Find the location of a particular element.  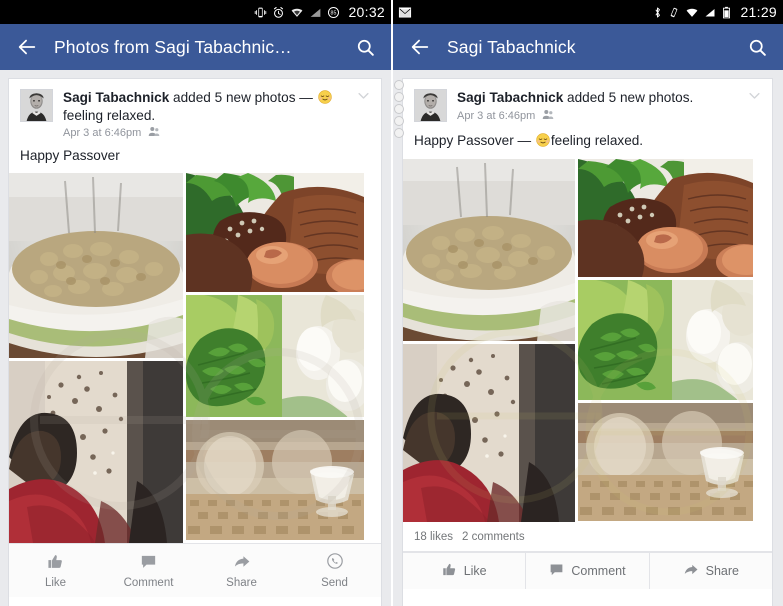

left-post-actions: Like Comment Share Send is located at coordinates (195, 570).